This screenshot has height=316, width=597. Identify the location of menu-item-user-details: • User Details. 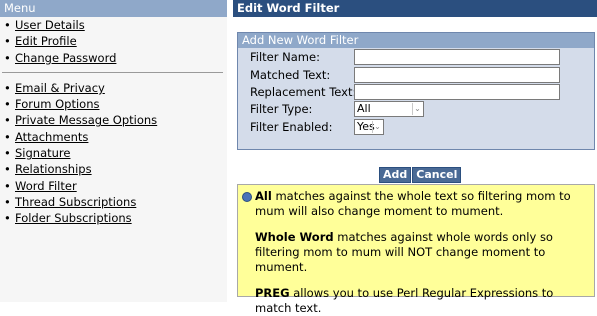
(115, 25).